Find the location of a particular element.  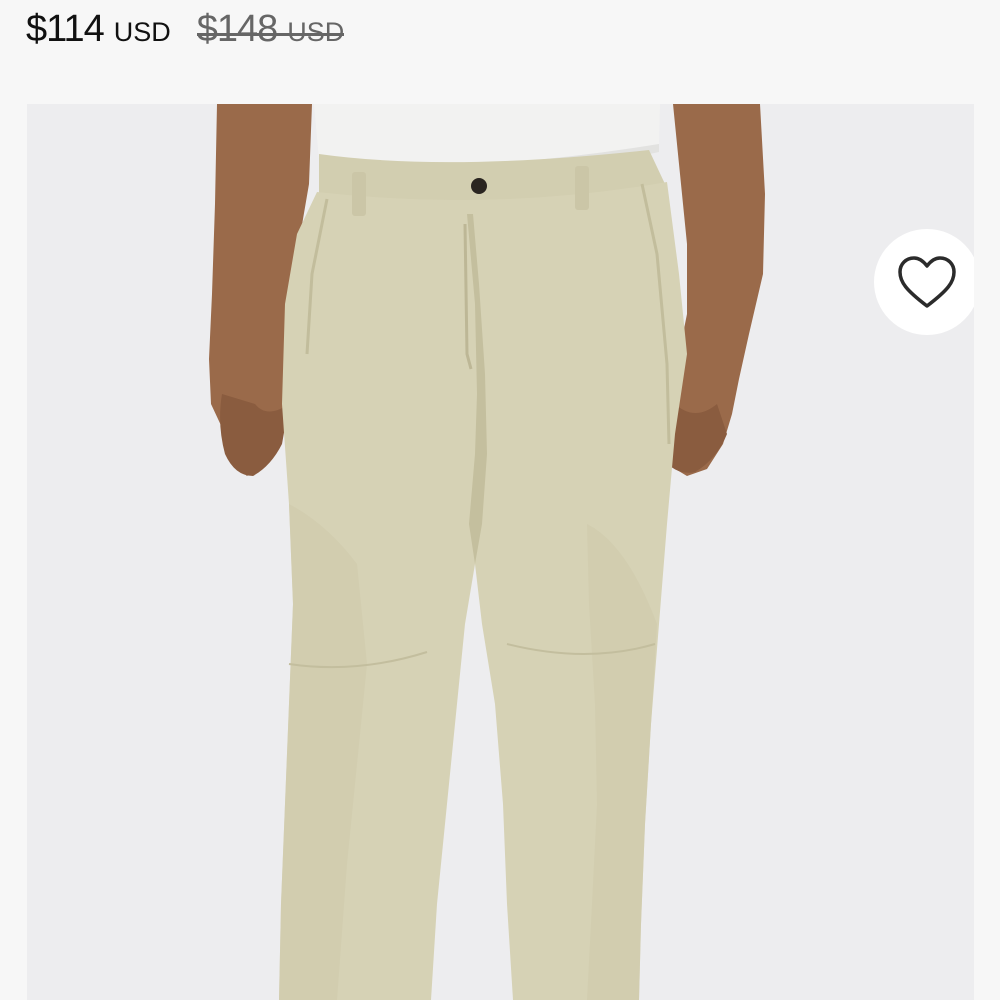

sale-price-currency: USD is located at coordinates (142, 32).